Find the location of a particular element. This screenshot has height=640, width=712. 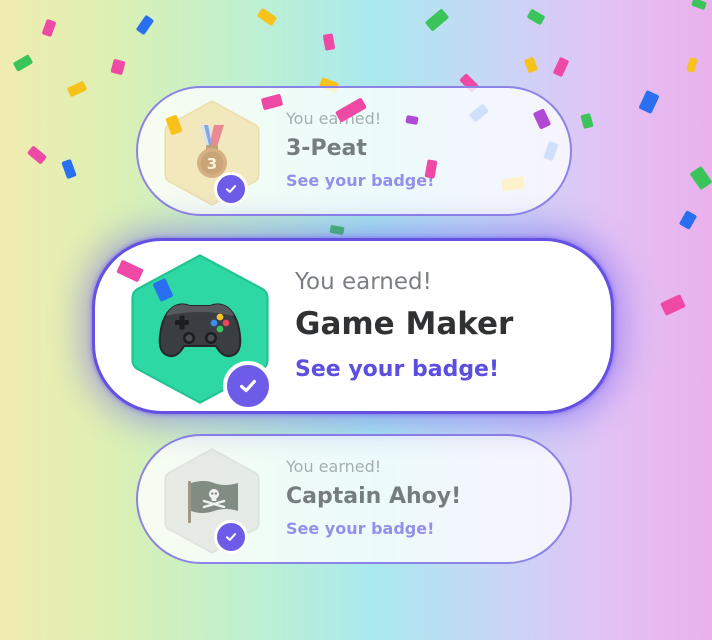

badge-title: Game Maker is located at coordinates (404, 324).